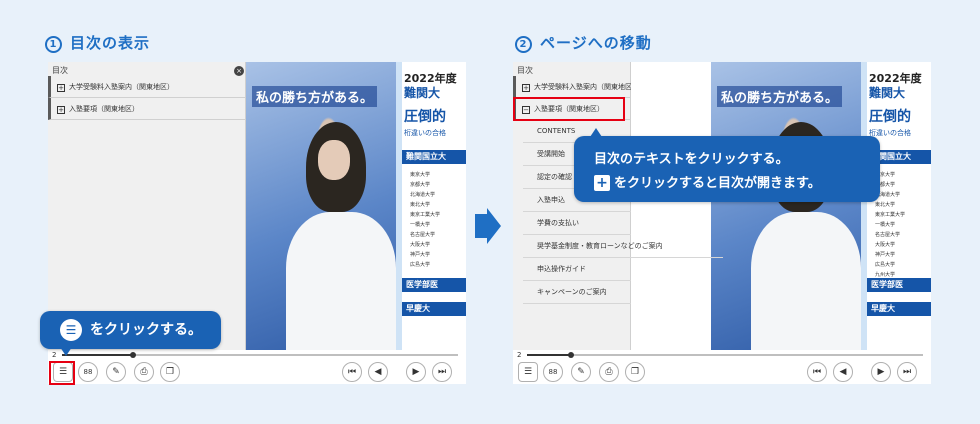  I want to click on step2-number: 2, so click(523, 44).